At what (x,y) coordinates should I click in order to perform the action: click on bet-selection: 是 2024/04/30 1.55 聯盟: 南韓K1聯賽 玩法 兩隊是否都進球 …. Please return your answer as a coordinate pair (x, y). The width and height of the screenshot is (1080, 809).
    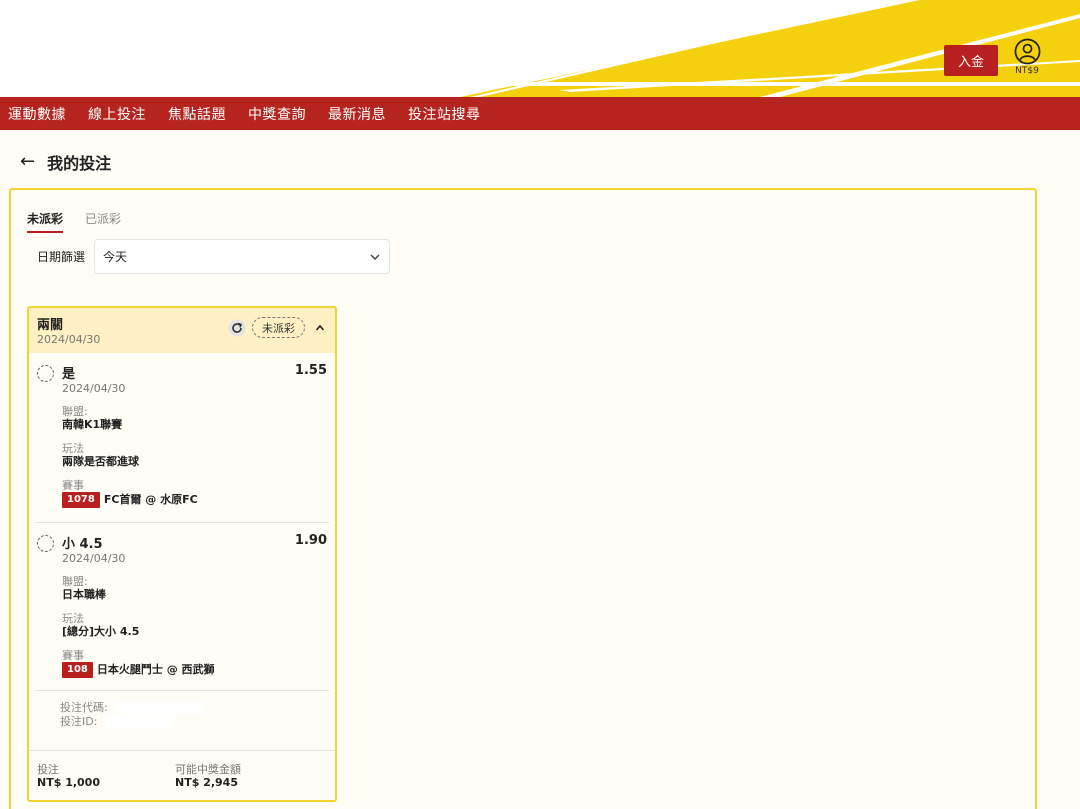
    Looking at the image, I should click on (182, 437).